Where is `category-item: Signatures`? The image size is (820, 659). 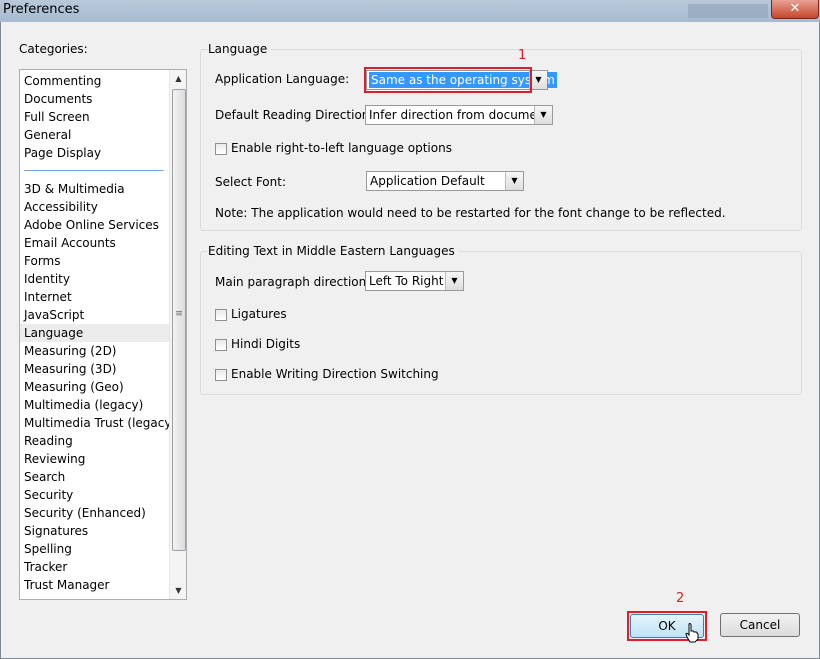
category-item: Signatures is located at coordinates (56, 531).